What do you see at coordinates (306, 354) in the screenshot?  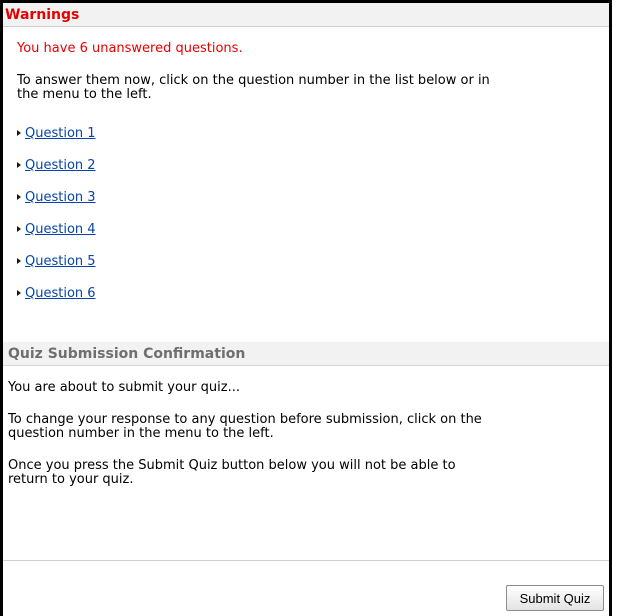 I see `submission-confirmation-header: Quiz Submission Confirmation` at bounding box center [306, 354].